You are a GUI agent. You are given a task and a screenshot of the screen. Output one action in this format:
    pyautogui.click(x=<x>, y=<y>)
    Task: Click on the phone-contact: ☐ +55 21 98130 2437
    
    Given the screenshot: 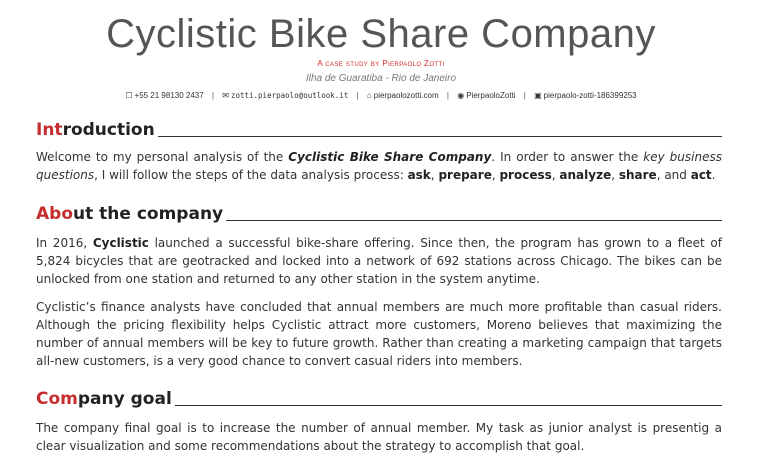 What is the action you would take?
    pyautogui.click(x=165, y=95)
    